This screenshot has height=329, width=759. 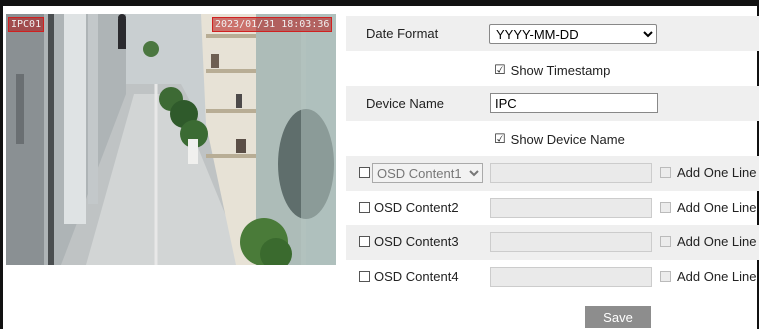 I want to click on date-format-row: Date Format YYYY-MM-DD, so click(x=552, y=33).